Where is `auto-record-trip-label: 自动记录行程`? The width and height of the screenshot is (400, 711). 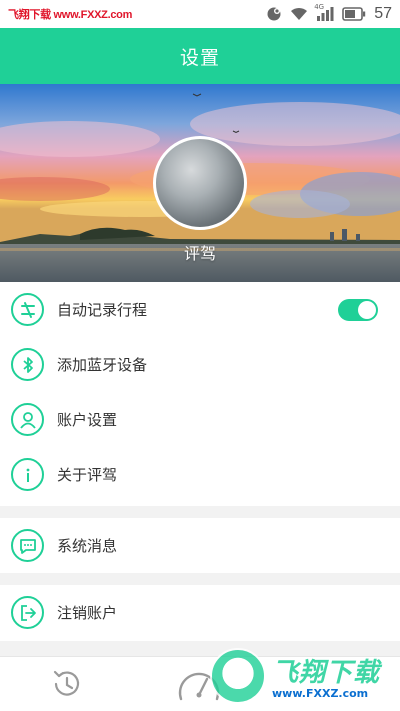
auto-record-trip-label: 自动记录行程 is located at coordinates (102, 310).